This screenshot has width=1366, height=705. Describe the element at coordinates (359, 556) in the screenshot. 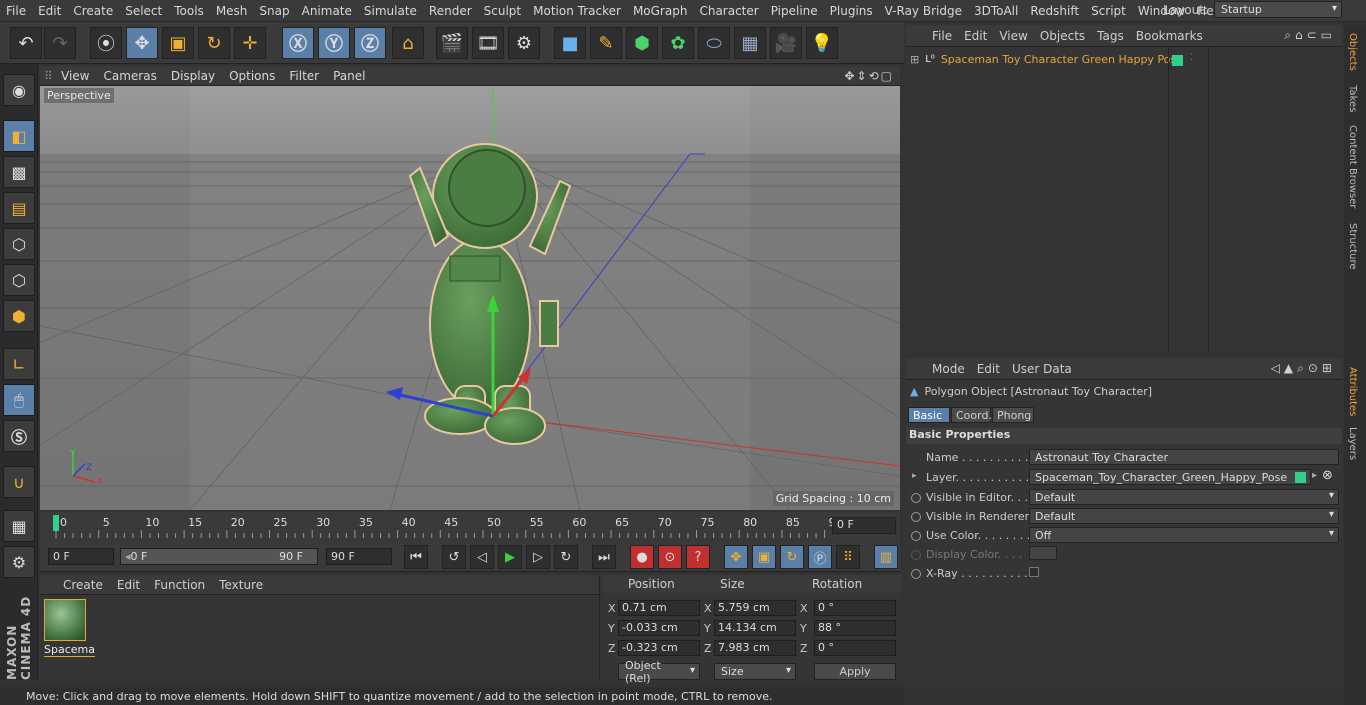

I see `end-frame-field: 90 F` at that location.